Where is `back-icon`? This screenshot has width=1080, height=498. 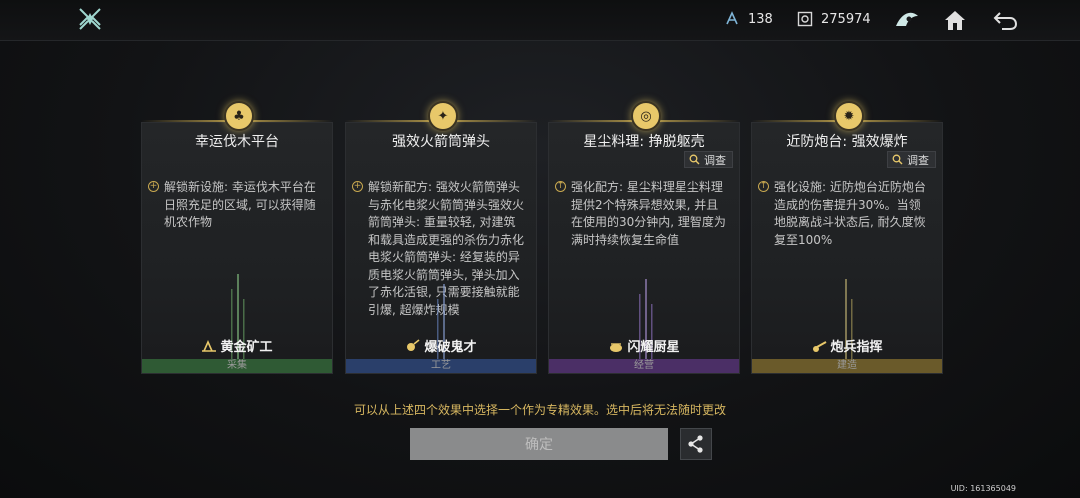
back-icon is located at coordinates (1005, 20).